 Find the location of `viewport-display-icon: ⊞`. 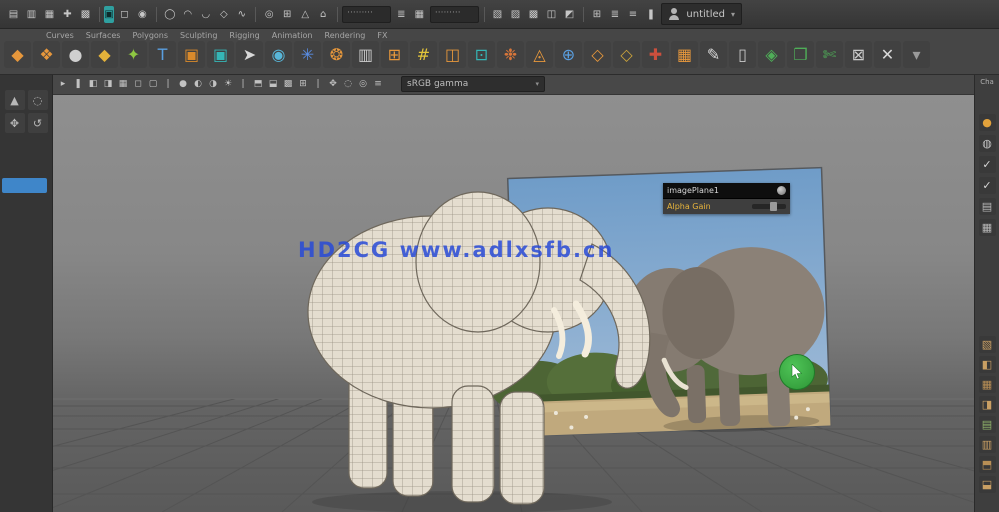

viewport-display-icon: ⊞ is located at coordinates (303, 84).